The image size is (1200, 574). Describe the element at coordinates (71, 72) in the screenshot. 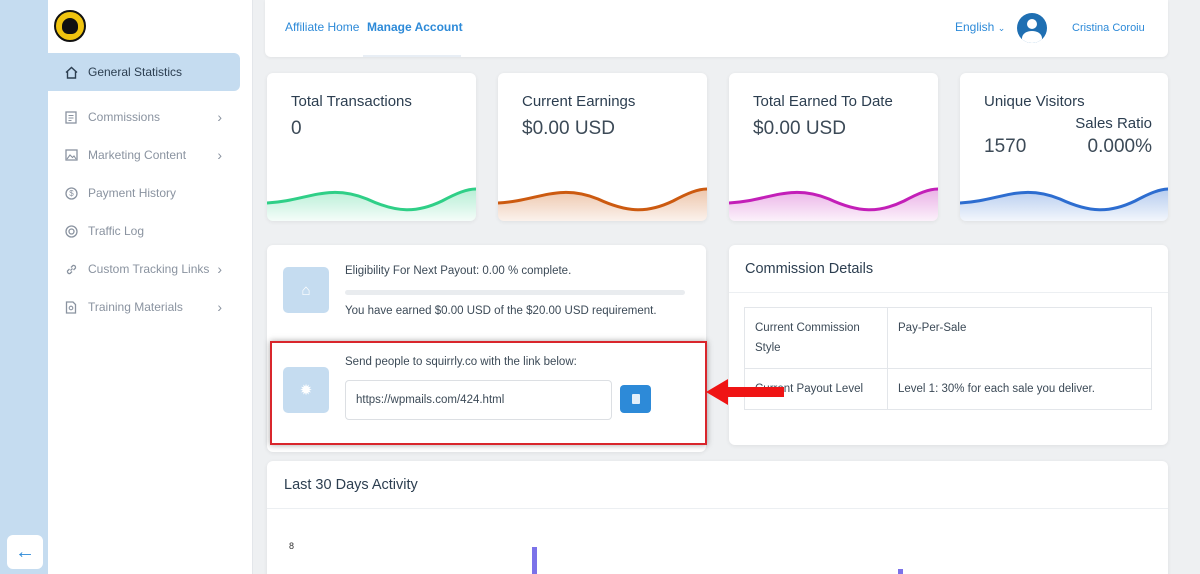

I see `home-icon` at that location.